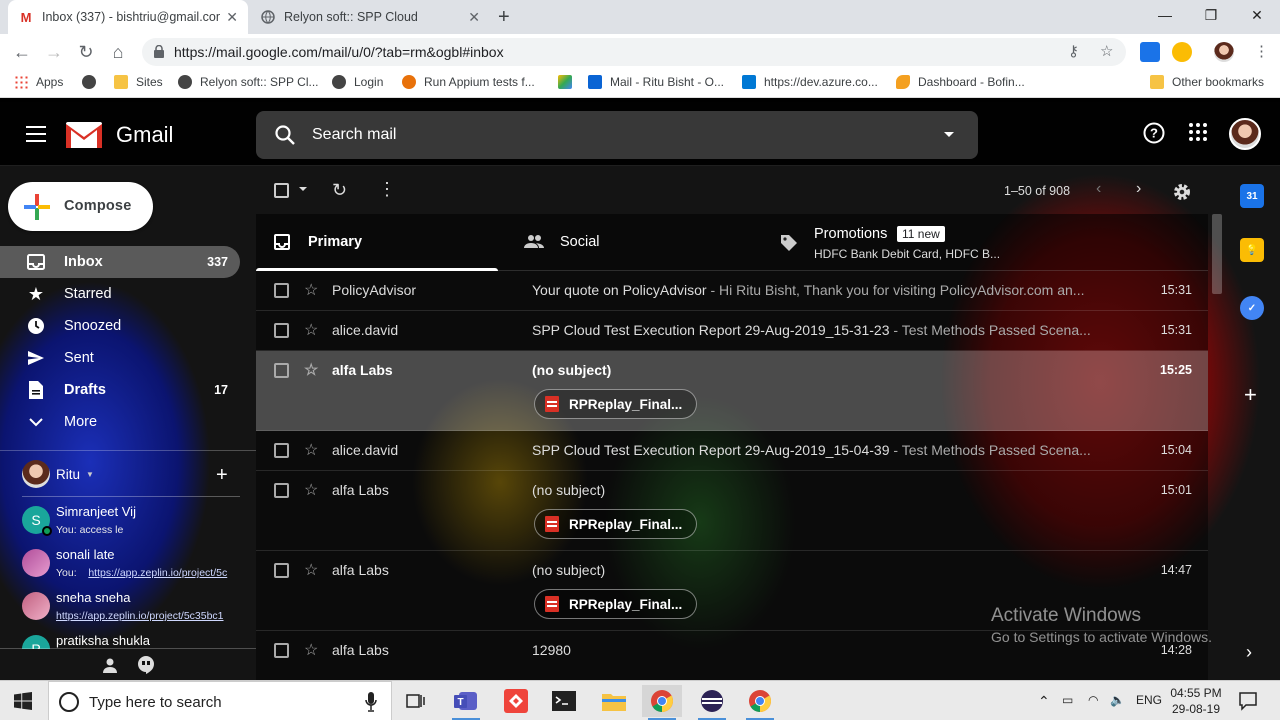  Describe the element at coordinates (303, 189) in the screenshot. I see `select-menu-caret-icon` at that location.